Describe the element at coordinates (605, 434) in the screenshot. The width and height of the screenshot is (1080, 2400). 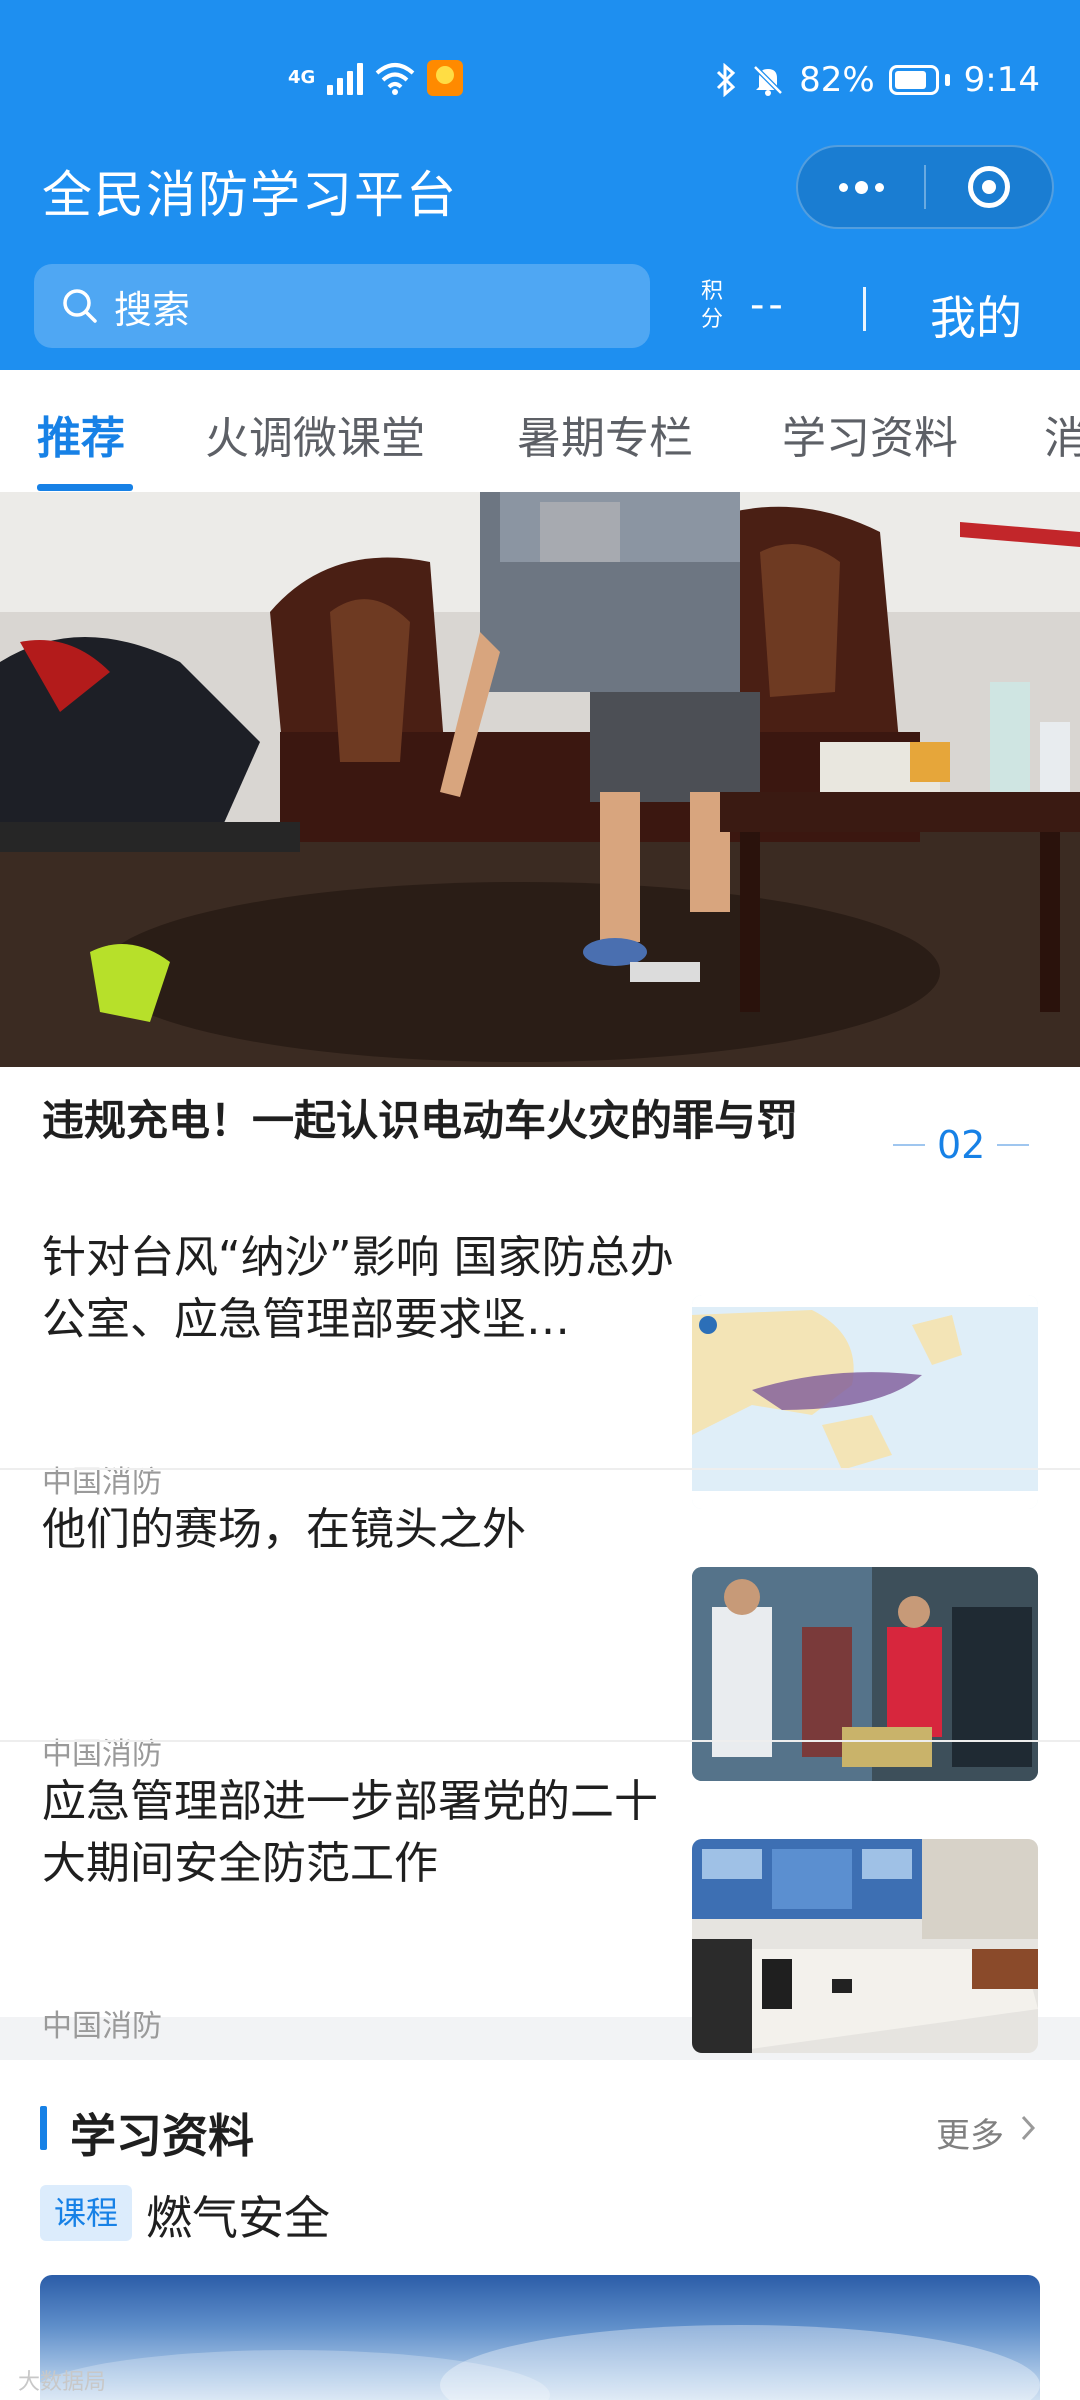
I see `tab-summer-column: 暑期专栏` at that location.